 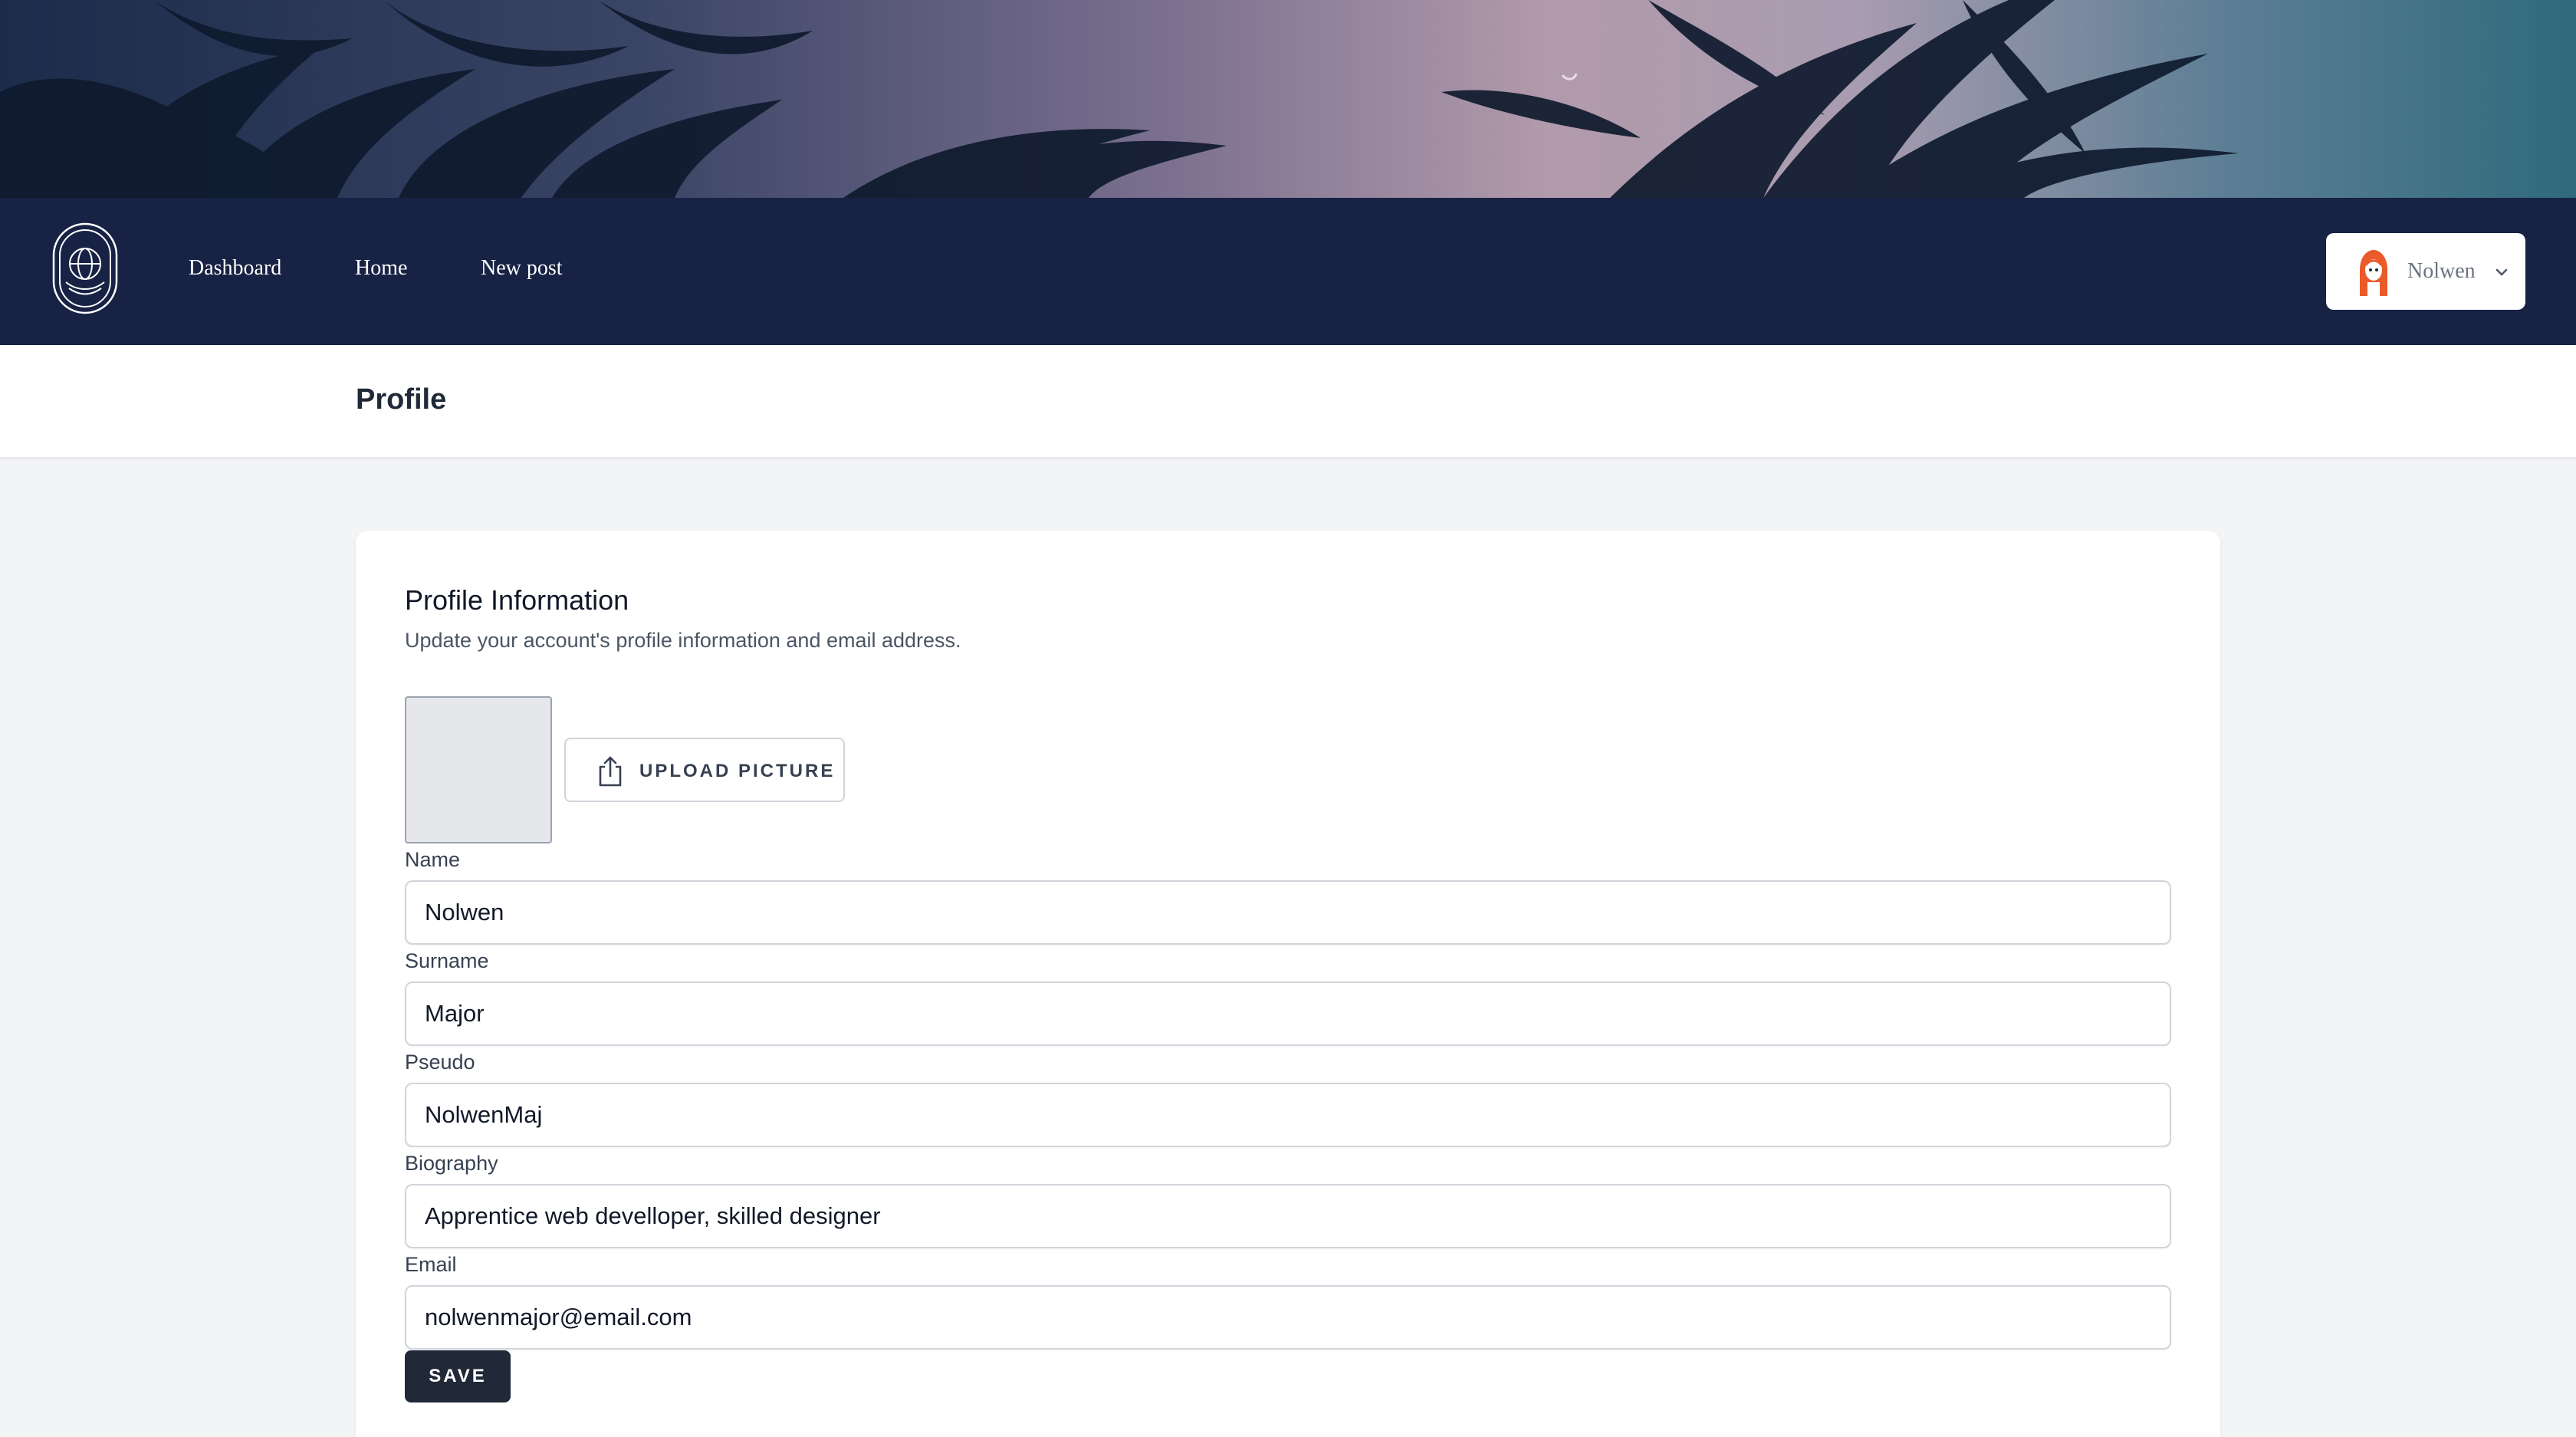 I want to click on biography-label: Biography, so click(x=452, y=1163).